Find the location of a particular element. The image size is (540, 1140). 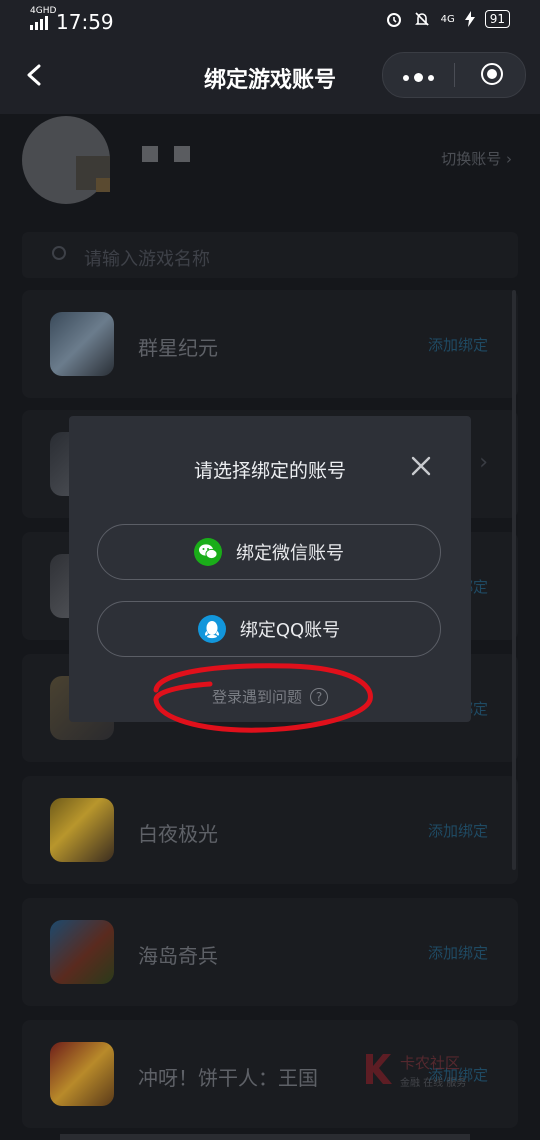

mute-icon is located at coordinates (421, 19).